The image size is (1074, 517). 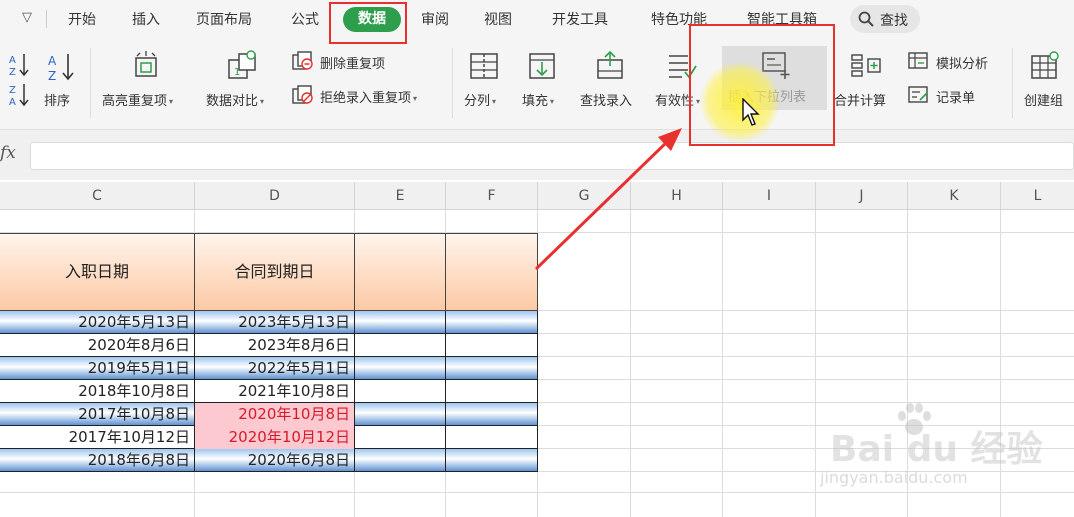 What do you see at coordinates (275, 437) in the screenshot?
I see `contract-end-cell-highlighted: 2020年10月12日` at bounding box center [275, 437].